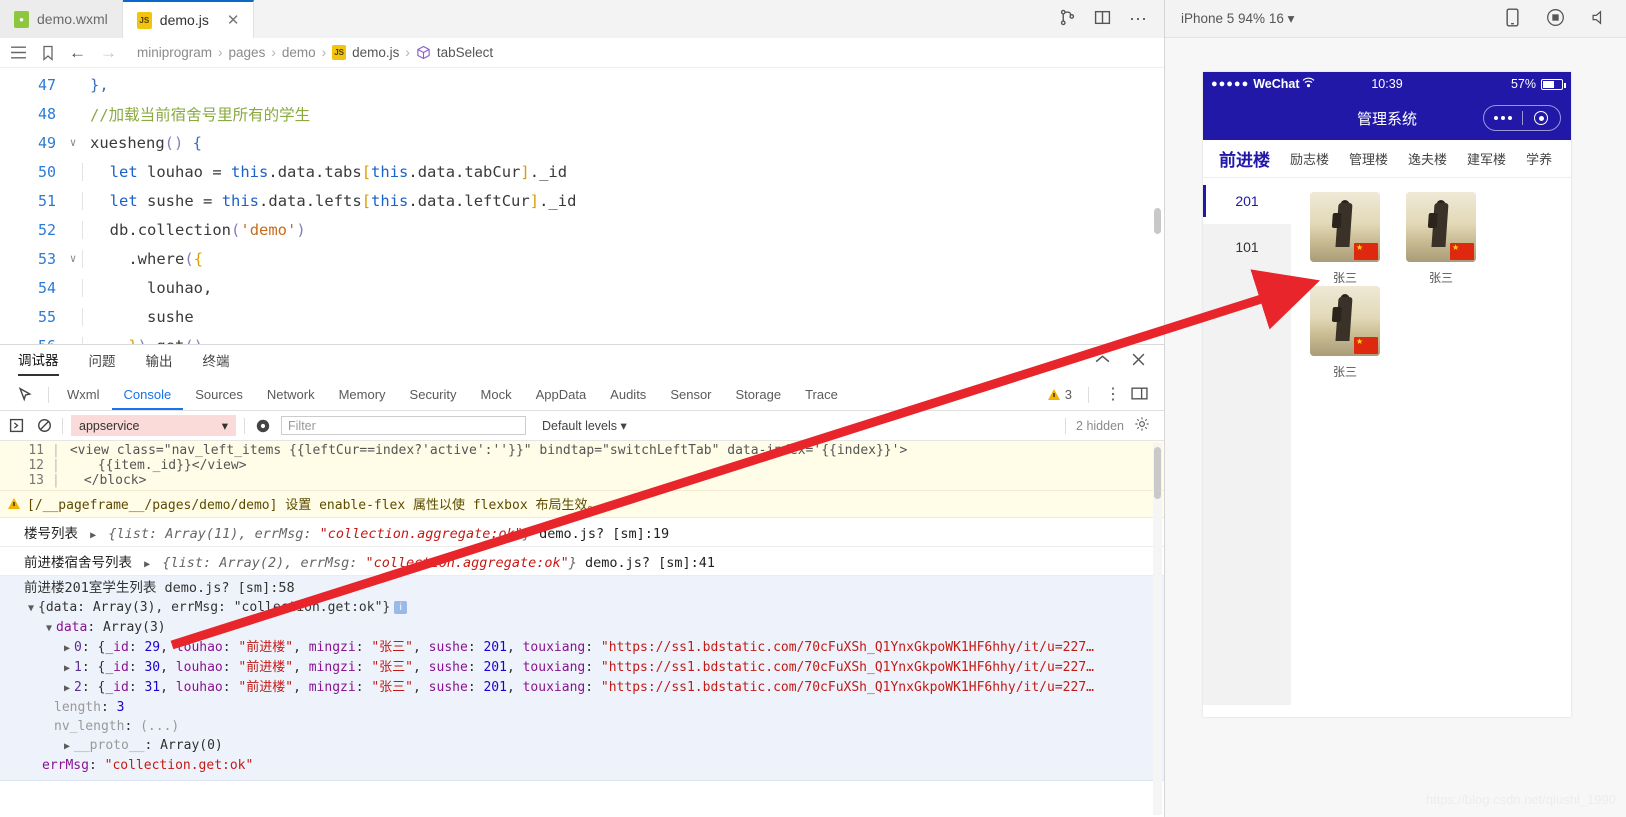 This screenshot has height=817, width=1626. What do you see at coordinates (403, 425) in the screenshot?
I see `console-filter-input: Filter` at bounding box center [403, 425].